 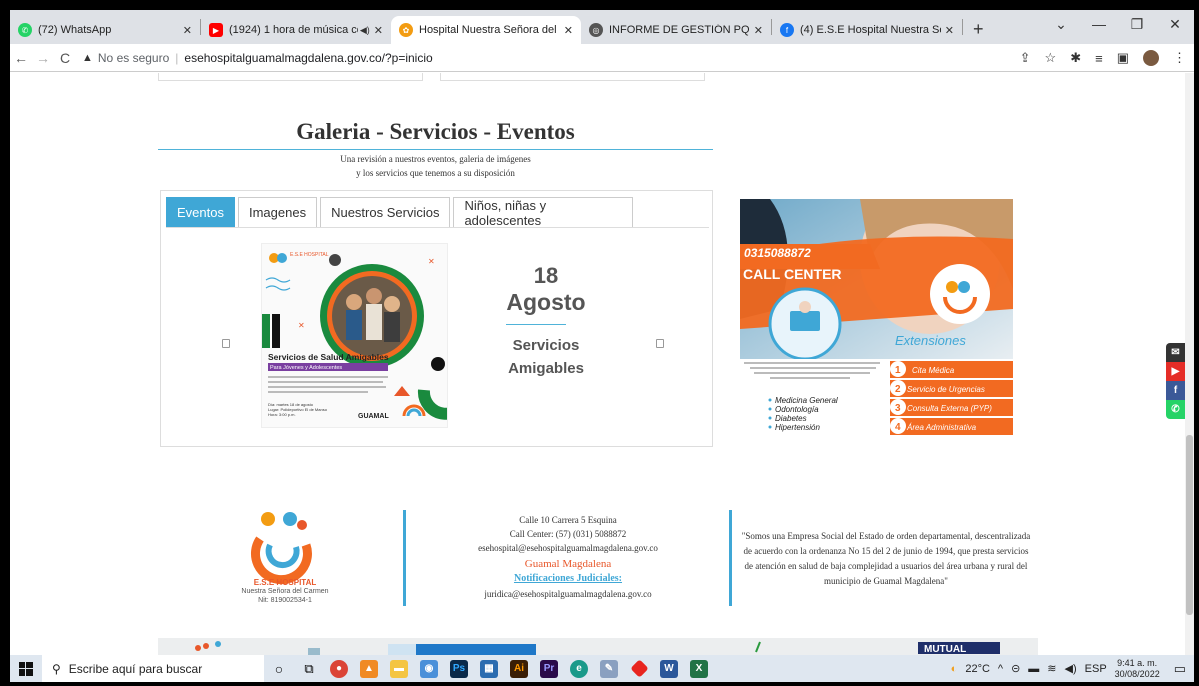 What do you see at coordinates (429, 668) in the screenshot?
I see `taskbar-app-camera: ◉` at bounding box center [429, 668].